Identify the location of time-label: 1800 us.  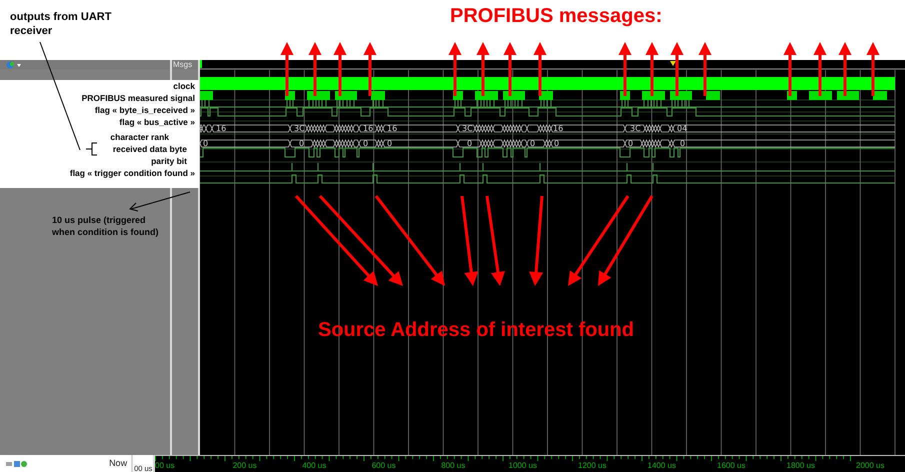
(801, 466).